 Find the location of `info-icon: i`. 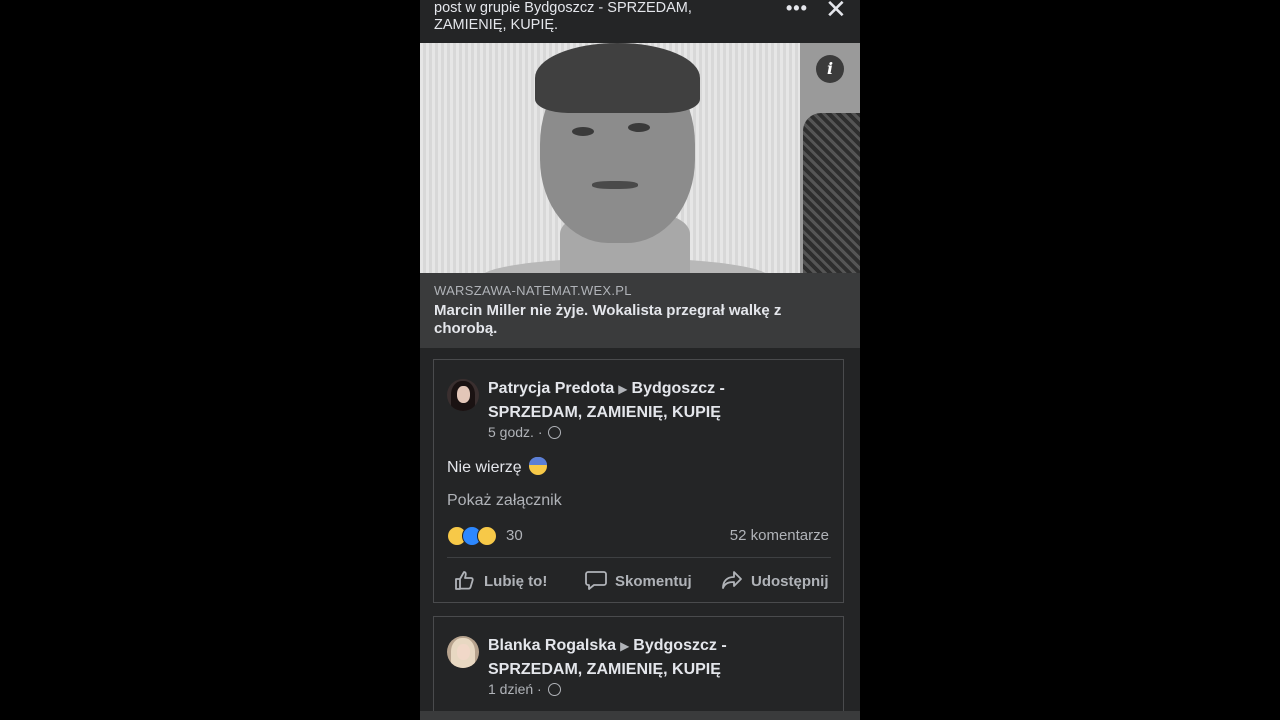

info-icon: i is located at coordinates (830, 69).